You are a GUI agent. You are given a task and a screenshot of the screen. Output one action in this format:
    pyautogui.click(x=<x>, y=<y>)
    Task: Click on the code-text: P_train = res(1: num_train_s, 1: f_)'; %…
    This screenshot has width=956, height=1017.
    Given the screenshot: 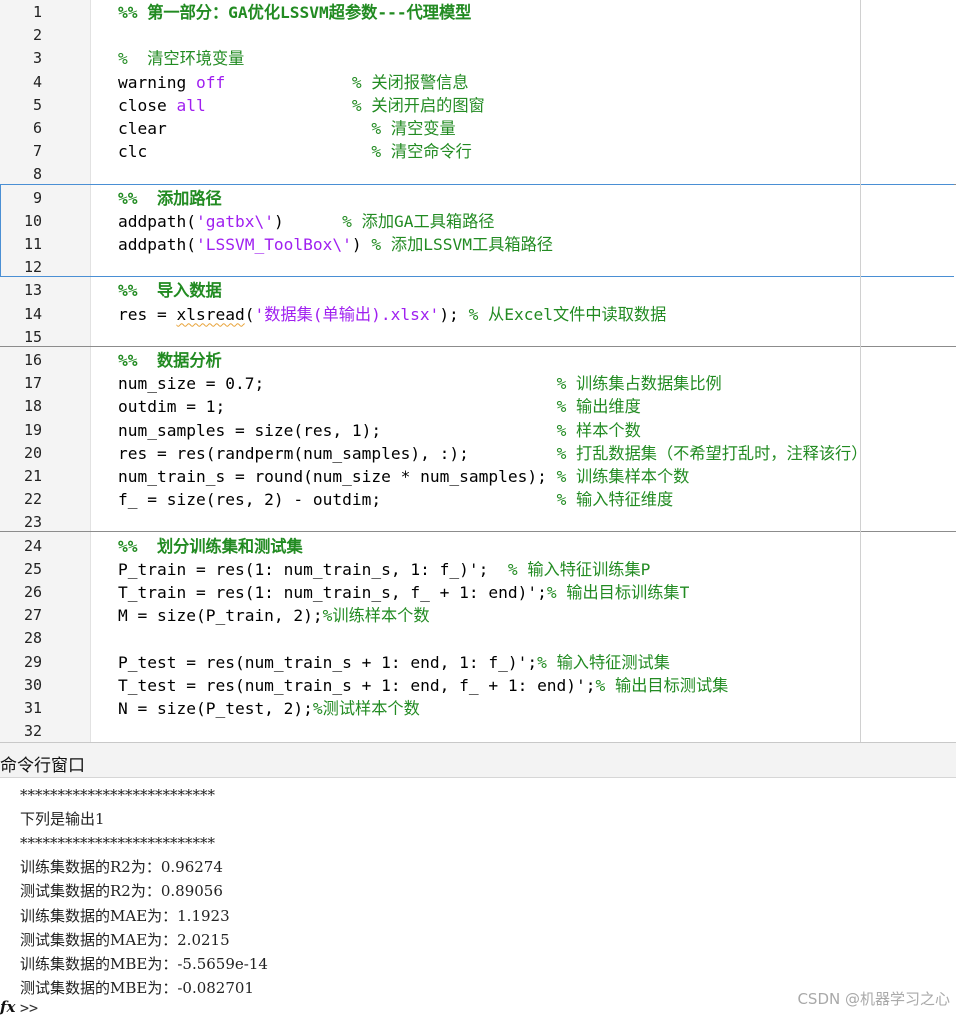 What is the action you would take?
    pyautogui.click(x=384, y=569)
    